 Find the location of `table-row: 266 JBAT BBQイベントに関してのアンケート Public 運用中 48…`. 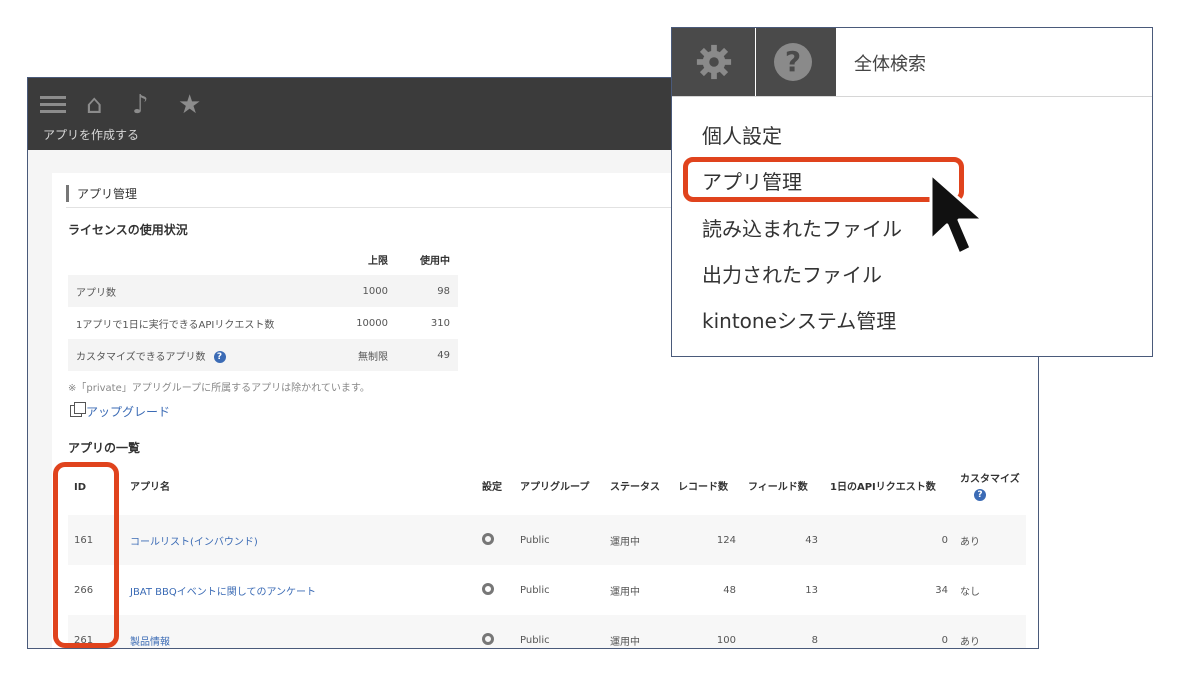

table-row: 266 JBAT BBQイベントに関してのアンケート Public 運用中 48… is located at coordinates (527, 590).